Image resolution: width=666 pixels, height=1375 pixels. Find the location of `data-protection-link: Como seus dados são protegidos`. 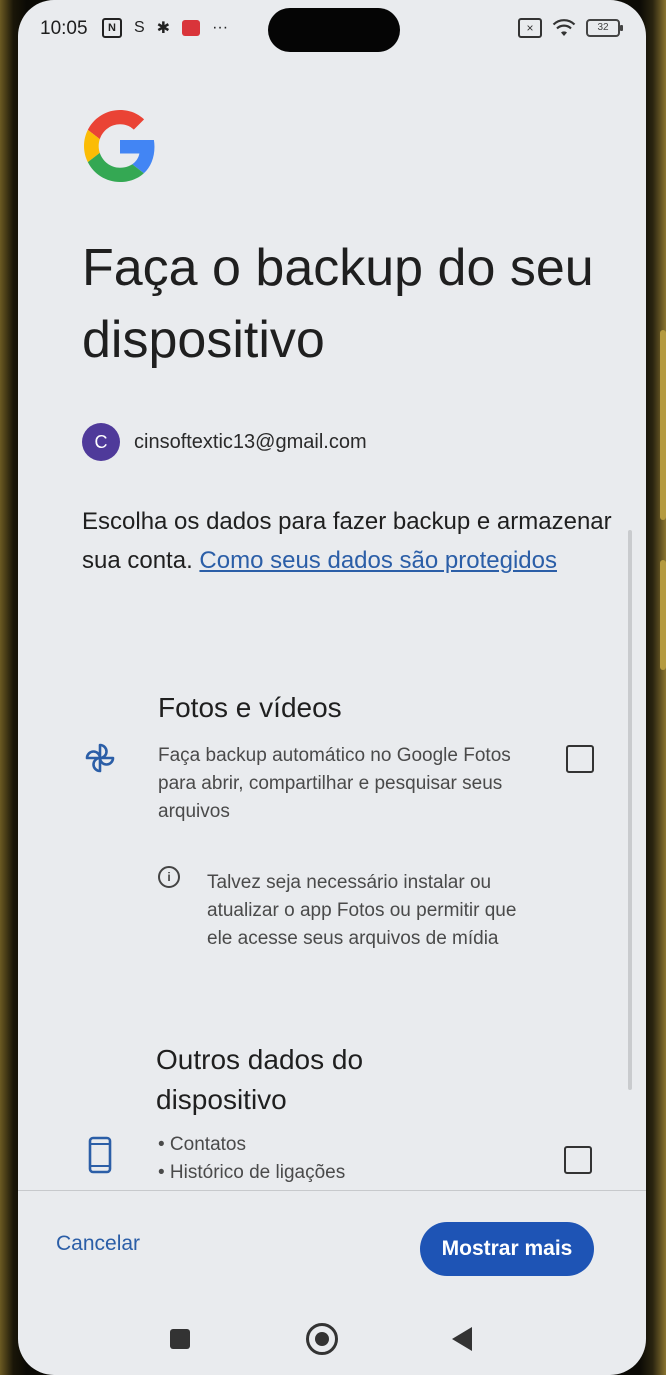

data-protection-link: Como seus dados são protegidos is located at coordinates (378, 560).